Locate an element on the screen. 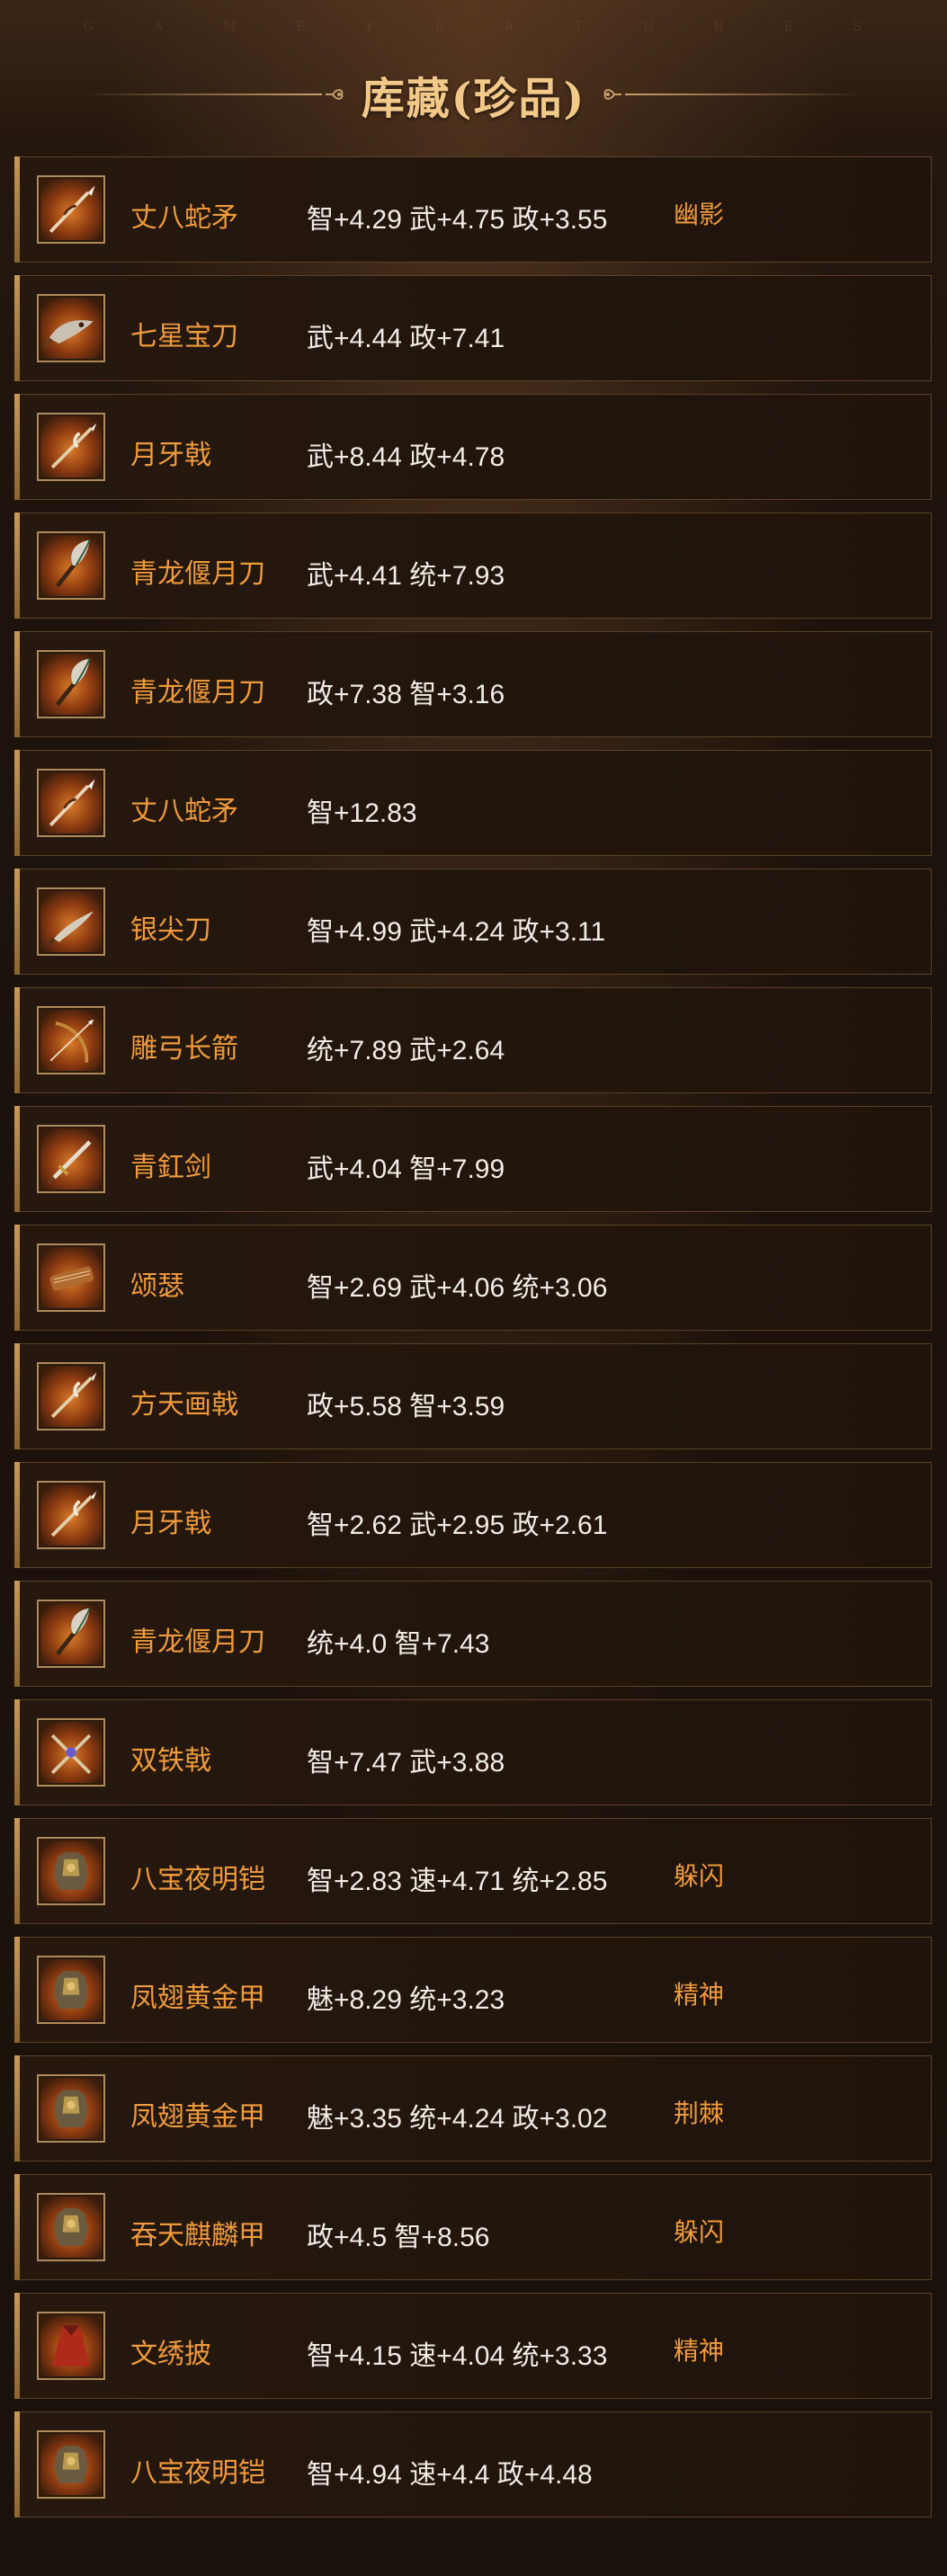 This screenshot has height=2576, width=947. item-stats: 智+2.62 武+2.95 政+2.61 is located at coordinates (457, 1526).